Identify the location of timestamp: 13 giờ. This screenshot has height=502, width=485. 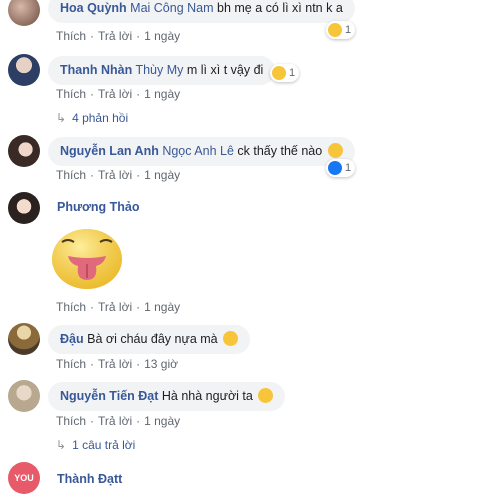
(161, 364).